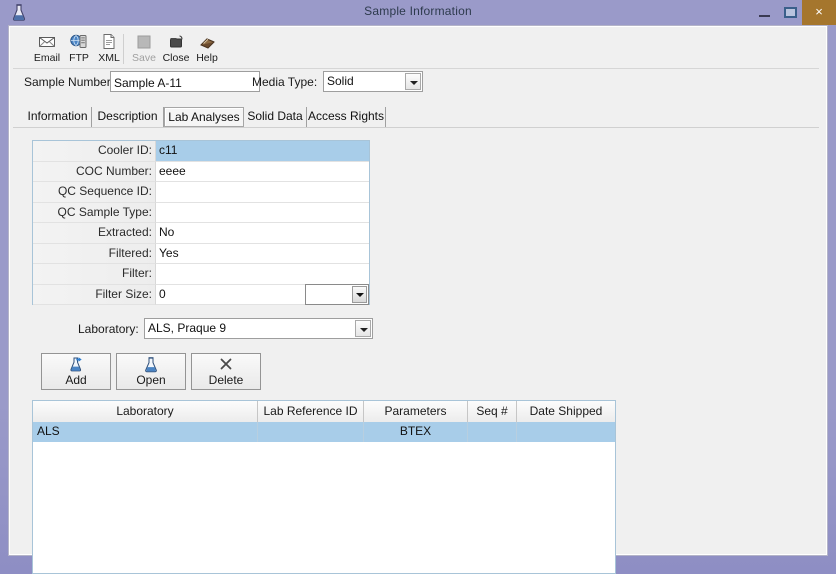 The width and height of the screenshot is (836, 574). I want to click on column-header-parameters: Parameters, so click(416, 411).